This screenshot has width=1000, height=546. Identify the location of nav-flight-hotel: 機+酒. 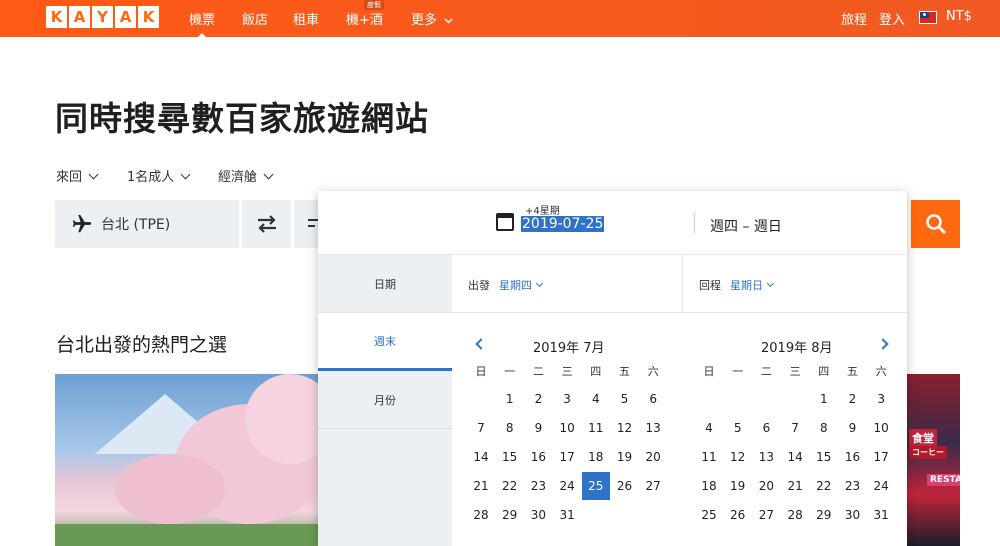
(364, 18).